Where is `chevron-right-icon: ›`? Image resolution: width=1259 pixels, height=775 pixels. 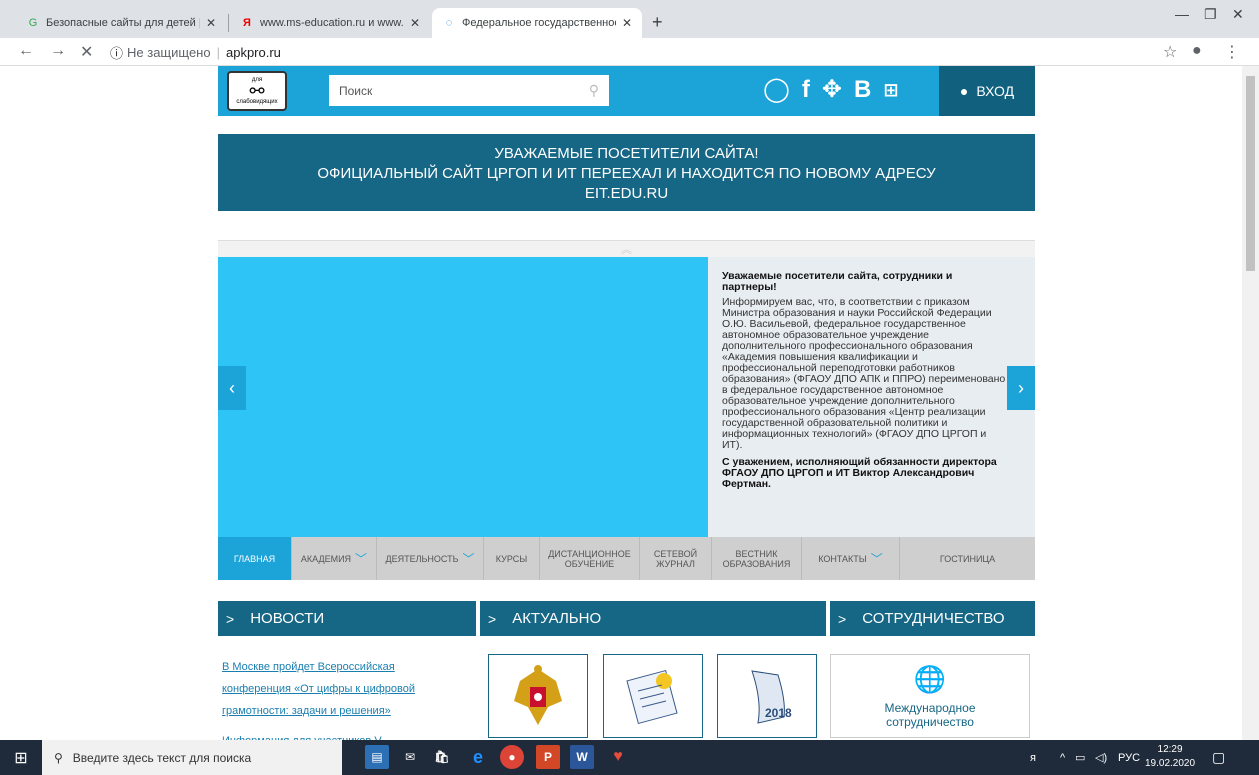
chevron-right-icon: › is located at coordinates (1021, 387).